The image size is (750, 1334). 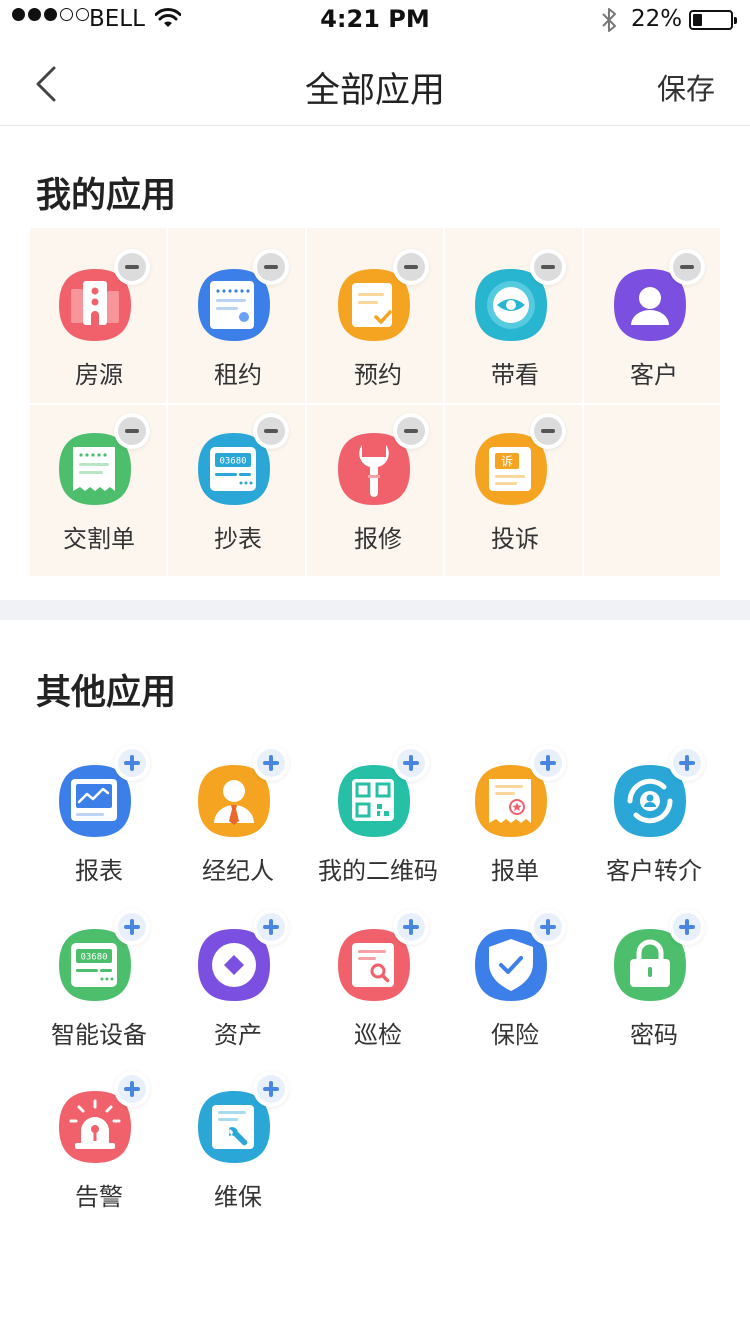 I want to click on app-lease: 租约, so click(x=238, y=328).